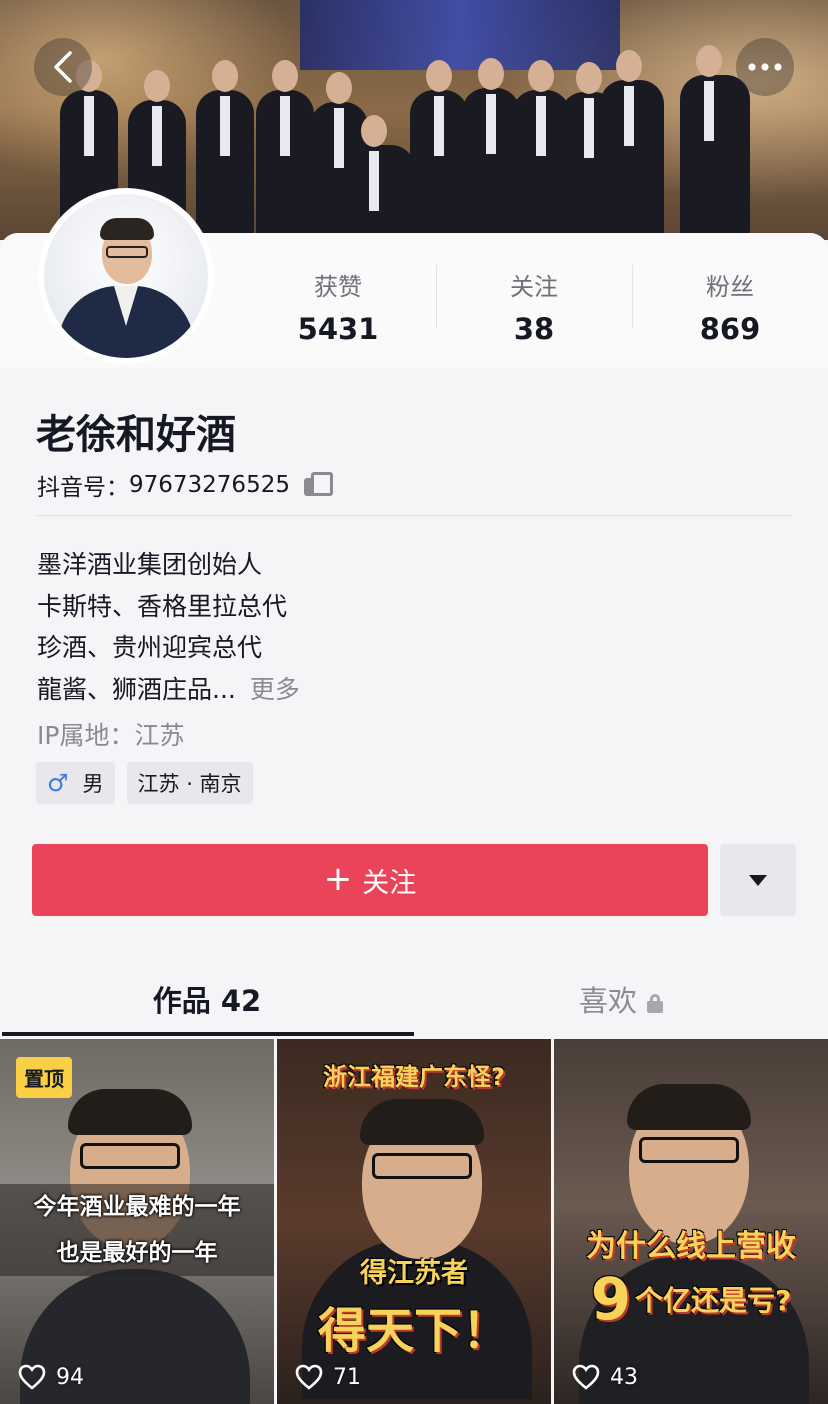 The height and width of the screenshot is (1404, 828). What do you see at coordinates (414, 1077) in the screenshot?
I see `video-caption: 浙江福建广东怪?` at bounding box center [414, 1077].